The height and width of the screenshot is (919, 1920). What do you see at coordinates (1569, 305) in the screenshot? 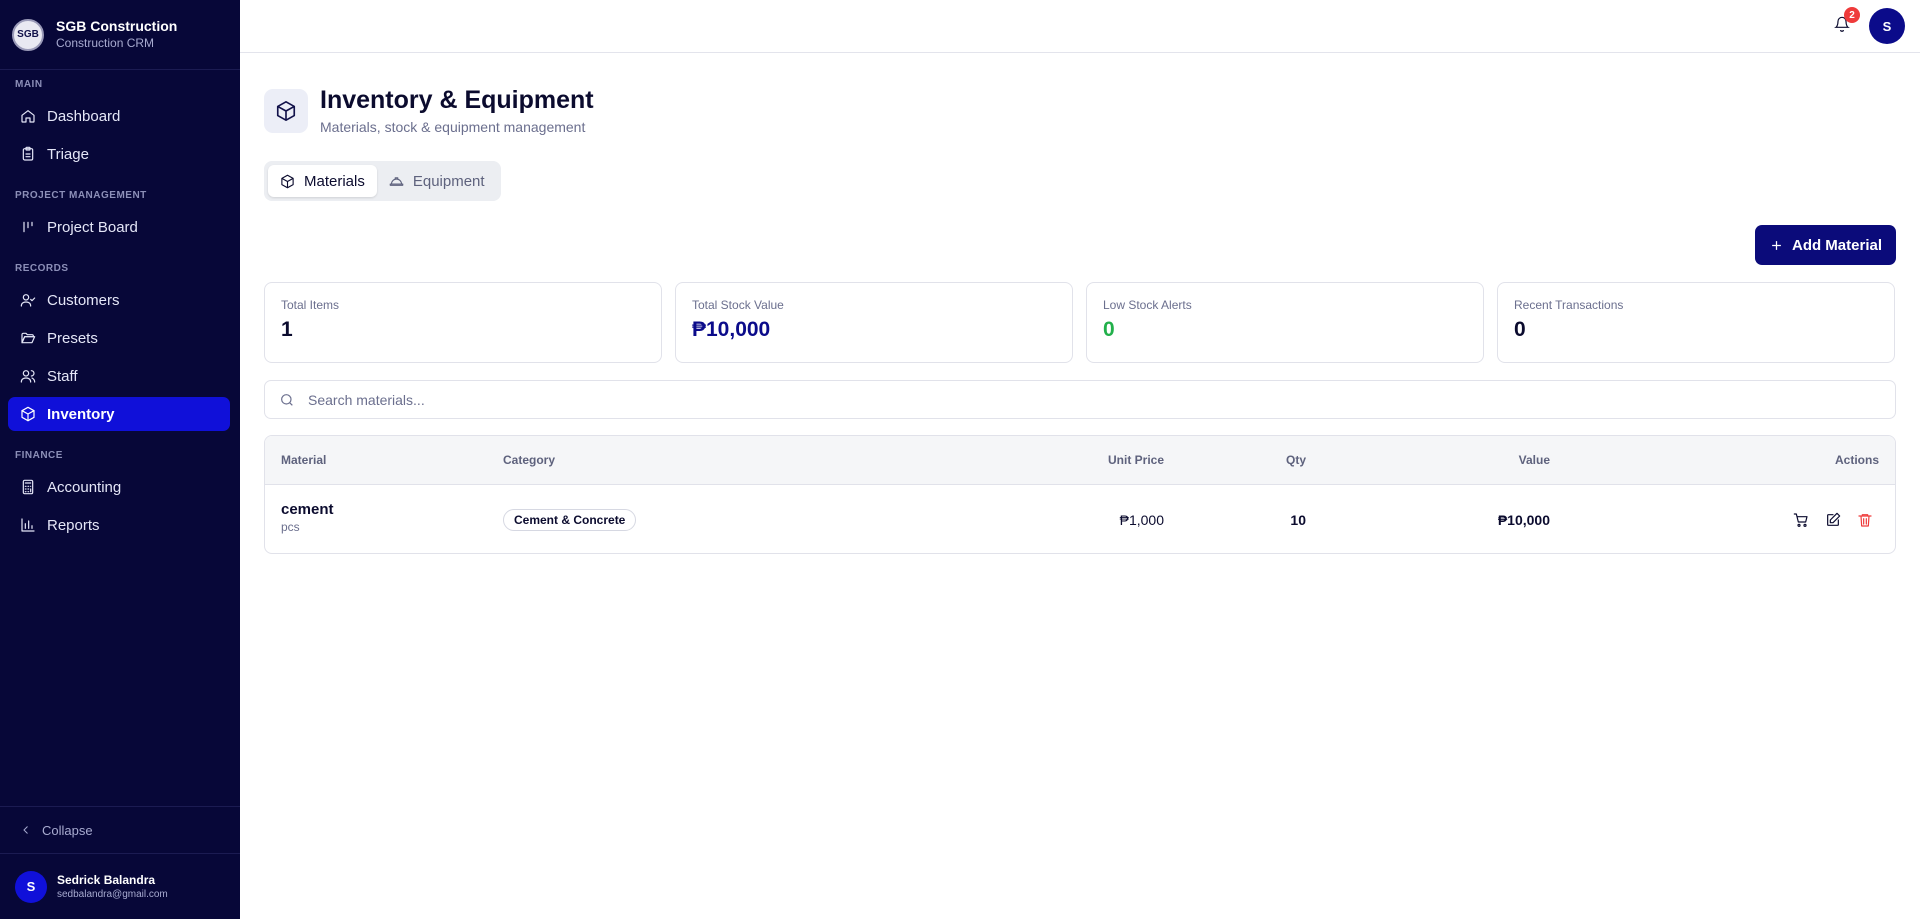
I see `stat-label: Recent Transactions` at bounding box center [1569, 305].